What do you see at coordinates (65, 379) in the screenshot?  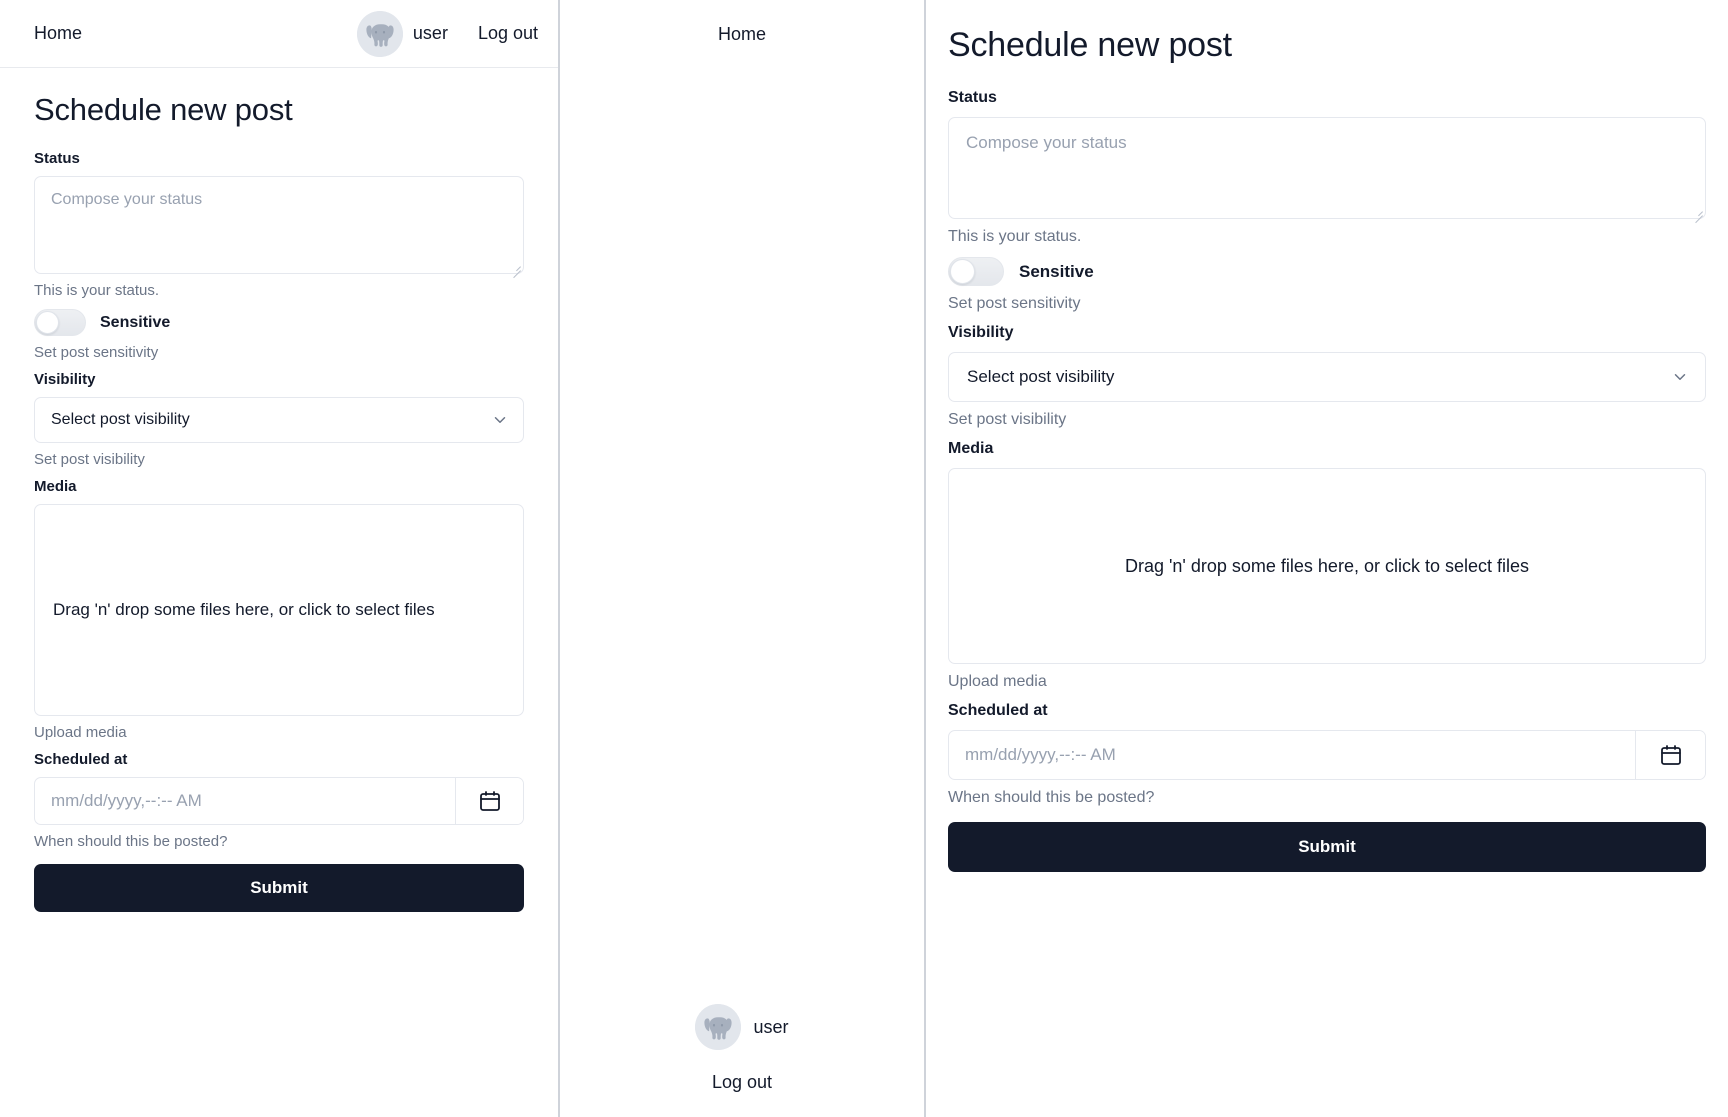 I see `visibility-label: Visibility` at bounding box center [65, 379].